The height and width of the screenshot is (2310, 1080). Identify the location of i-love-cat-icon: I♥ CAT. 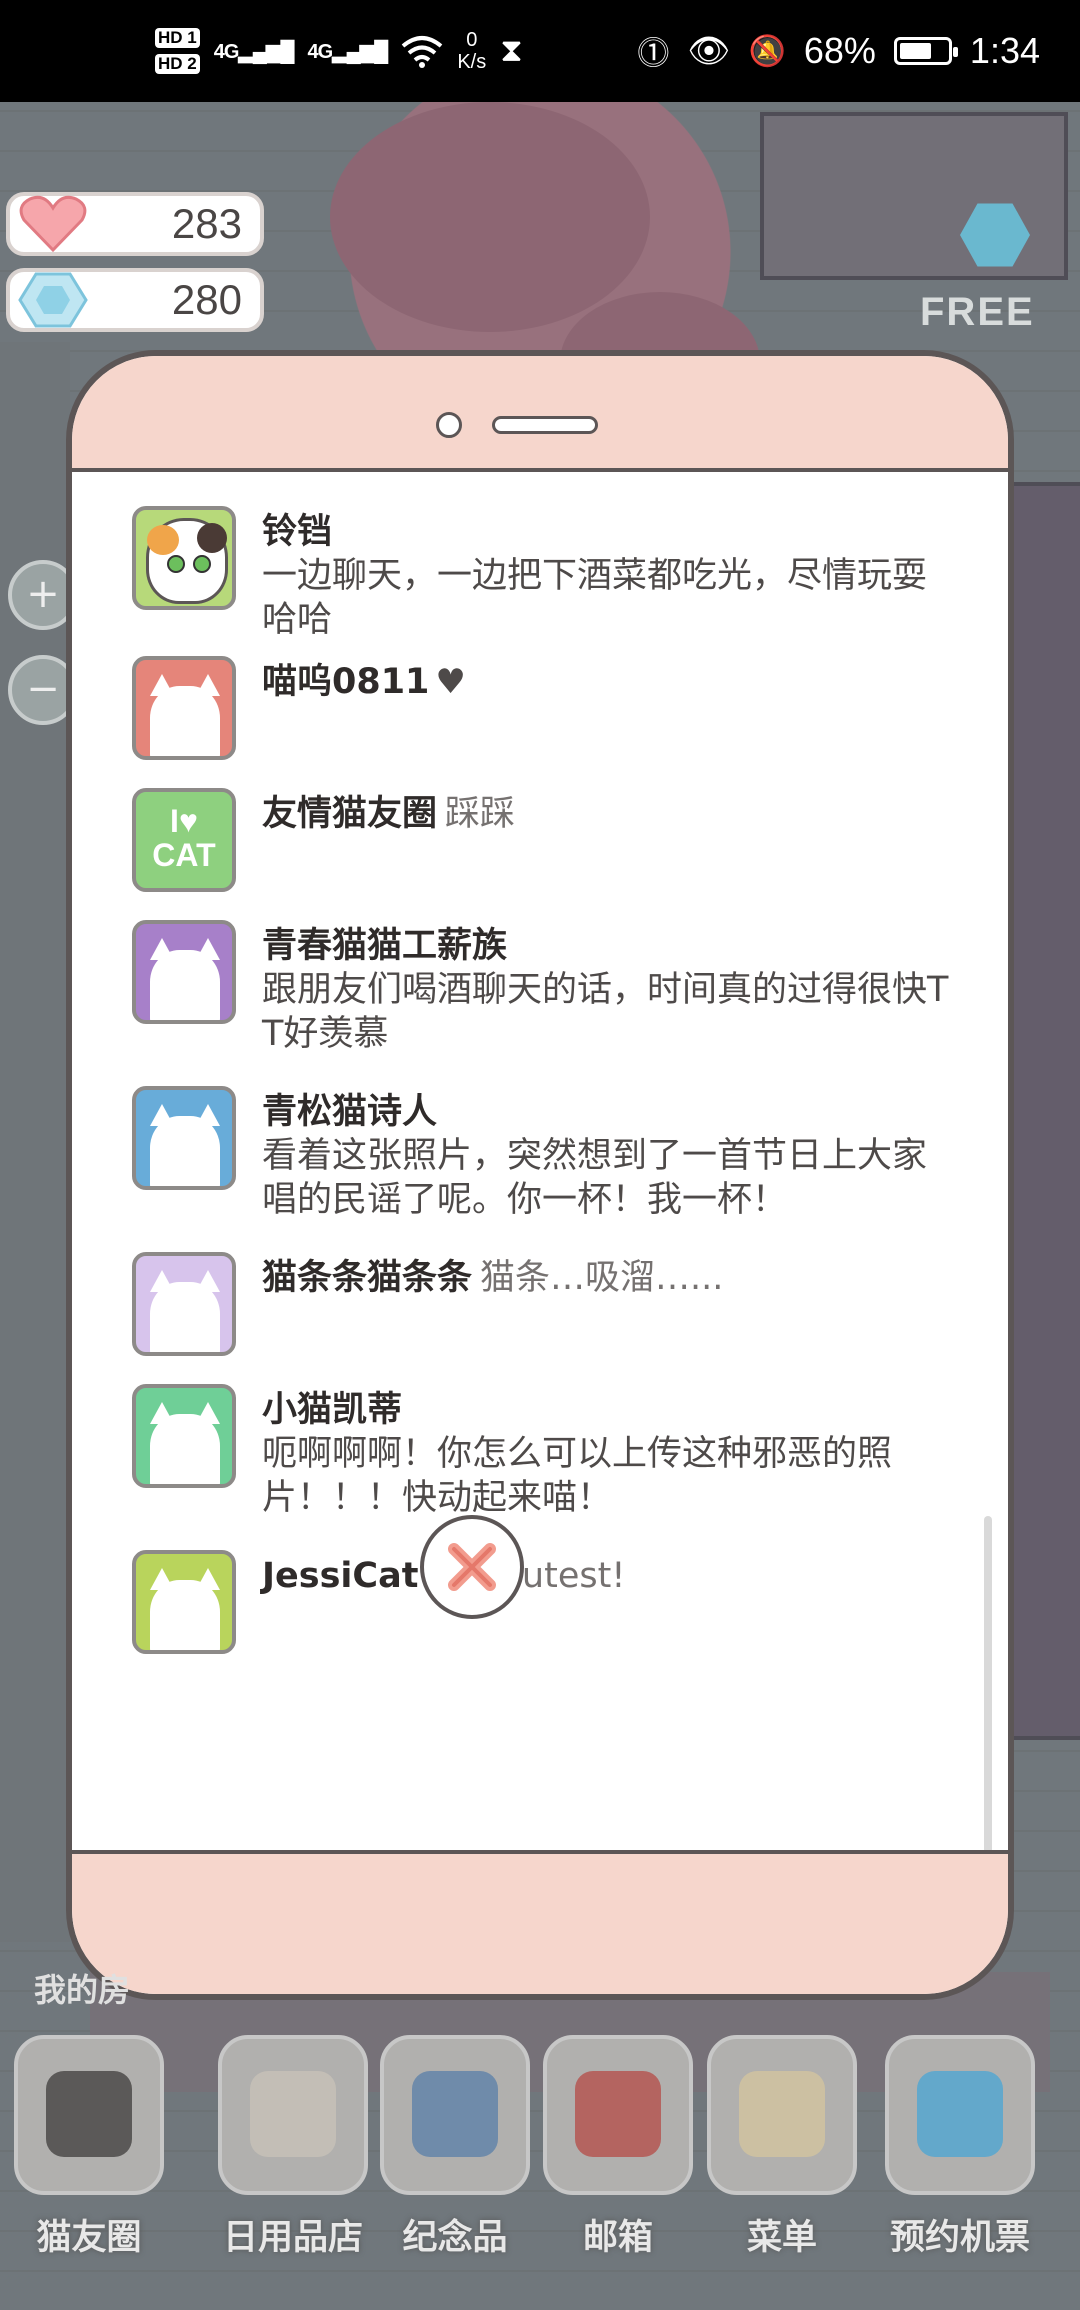
(184, 838).